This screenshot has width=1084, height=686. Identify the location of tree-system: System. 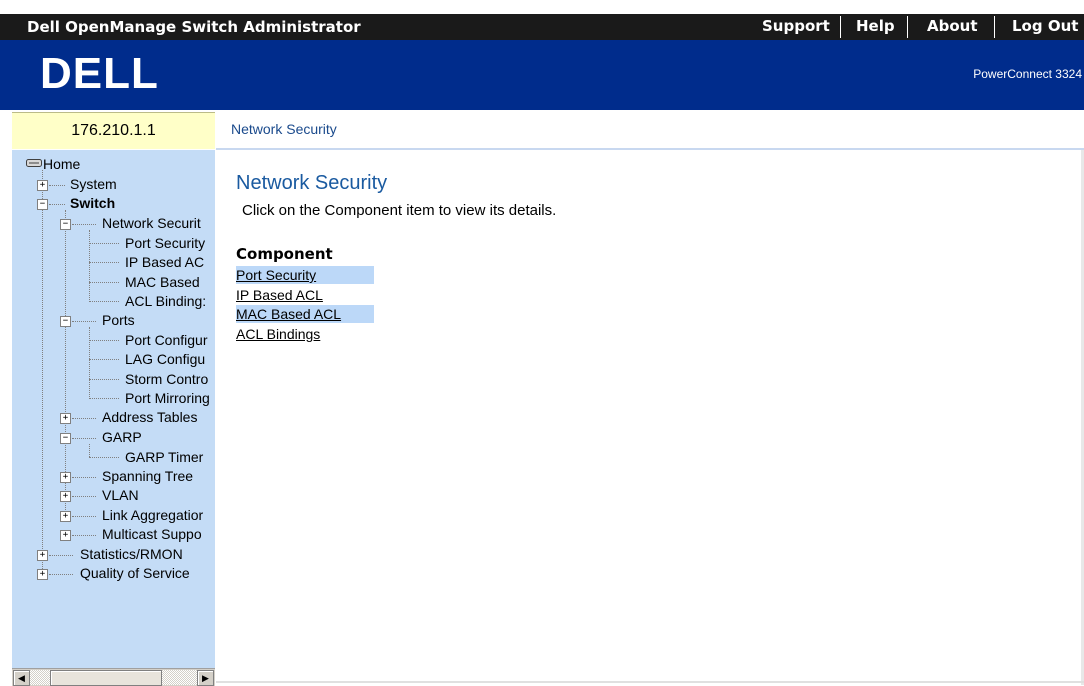
(93, 184).